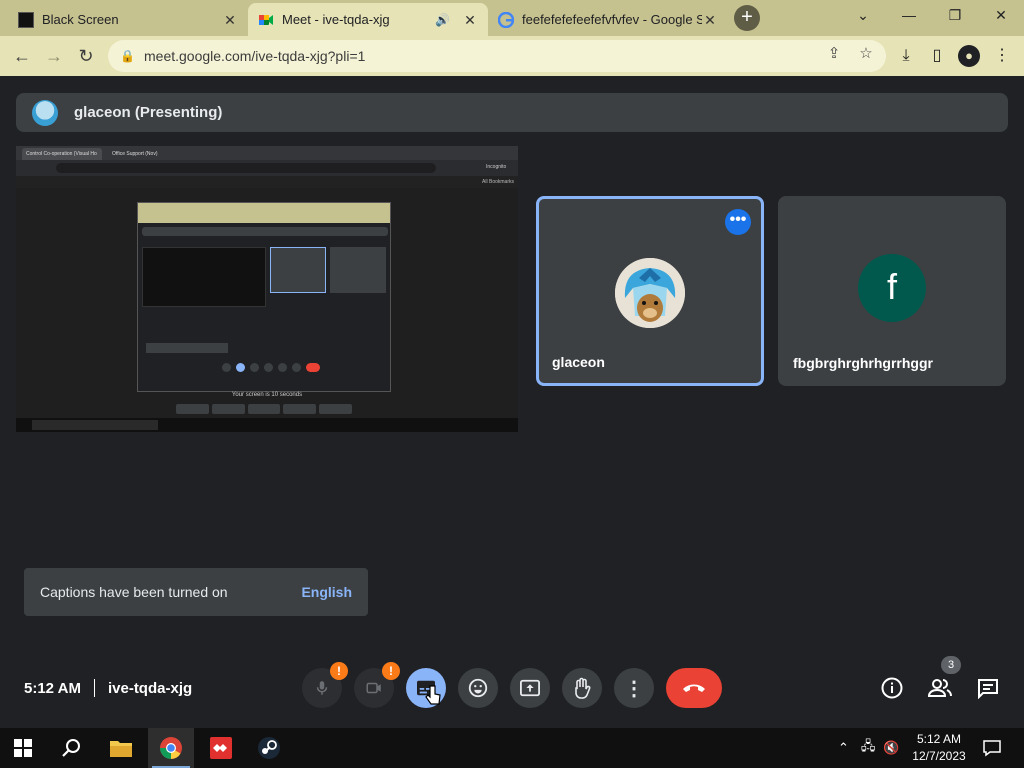 This screenshot has height=768, width=1024. I want to click on side-panel-icon: ▯, so click(937, 56).